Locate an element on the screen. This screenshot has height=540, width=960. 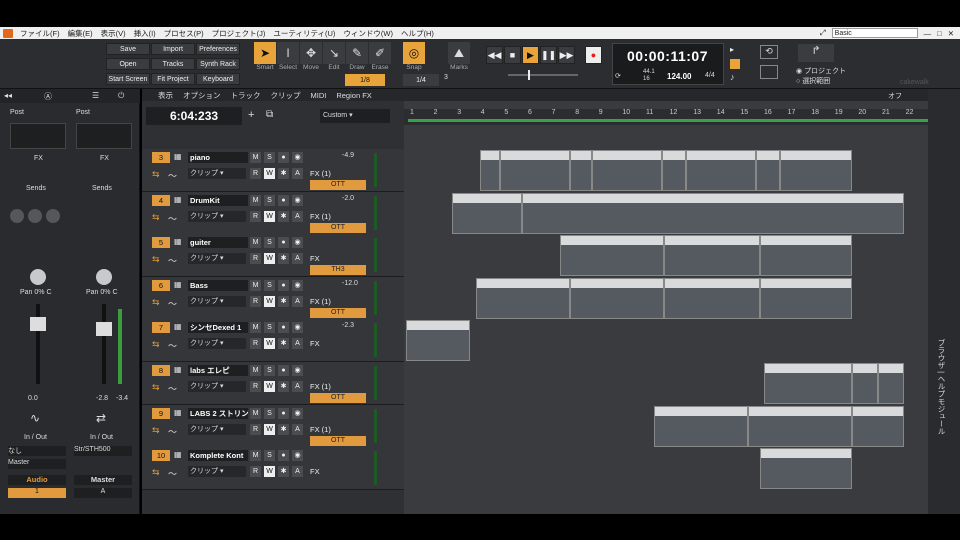
fast-forward-button: ▶▶ is located at coordinates (566, 55).